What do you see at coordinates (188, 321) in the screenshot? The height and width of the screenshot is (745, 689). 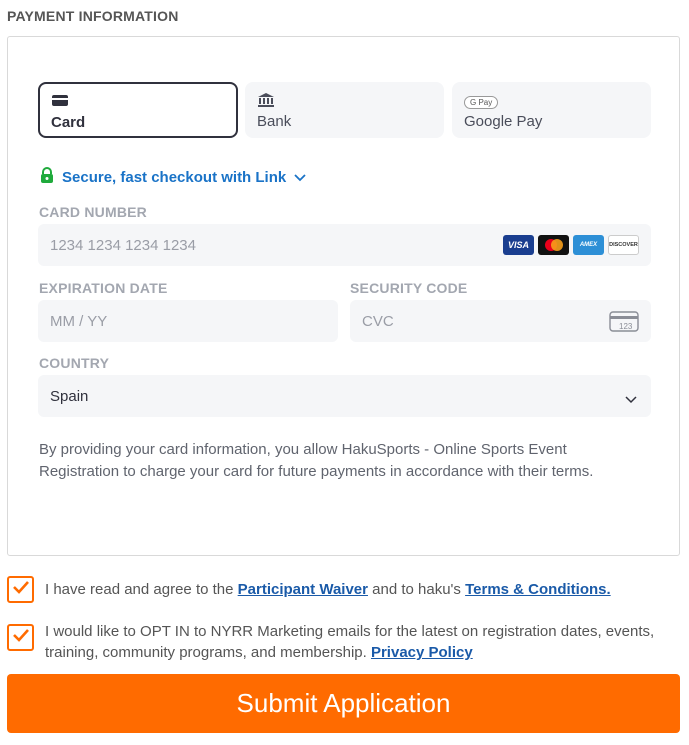 I see `expiration-input: MM / YY` at bounding box center [188, 321].